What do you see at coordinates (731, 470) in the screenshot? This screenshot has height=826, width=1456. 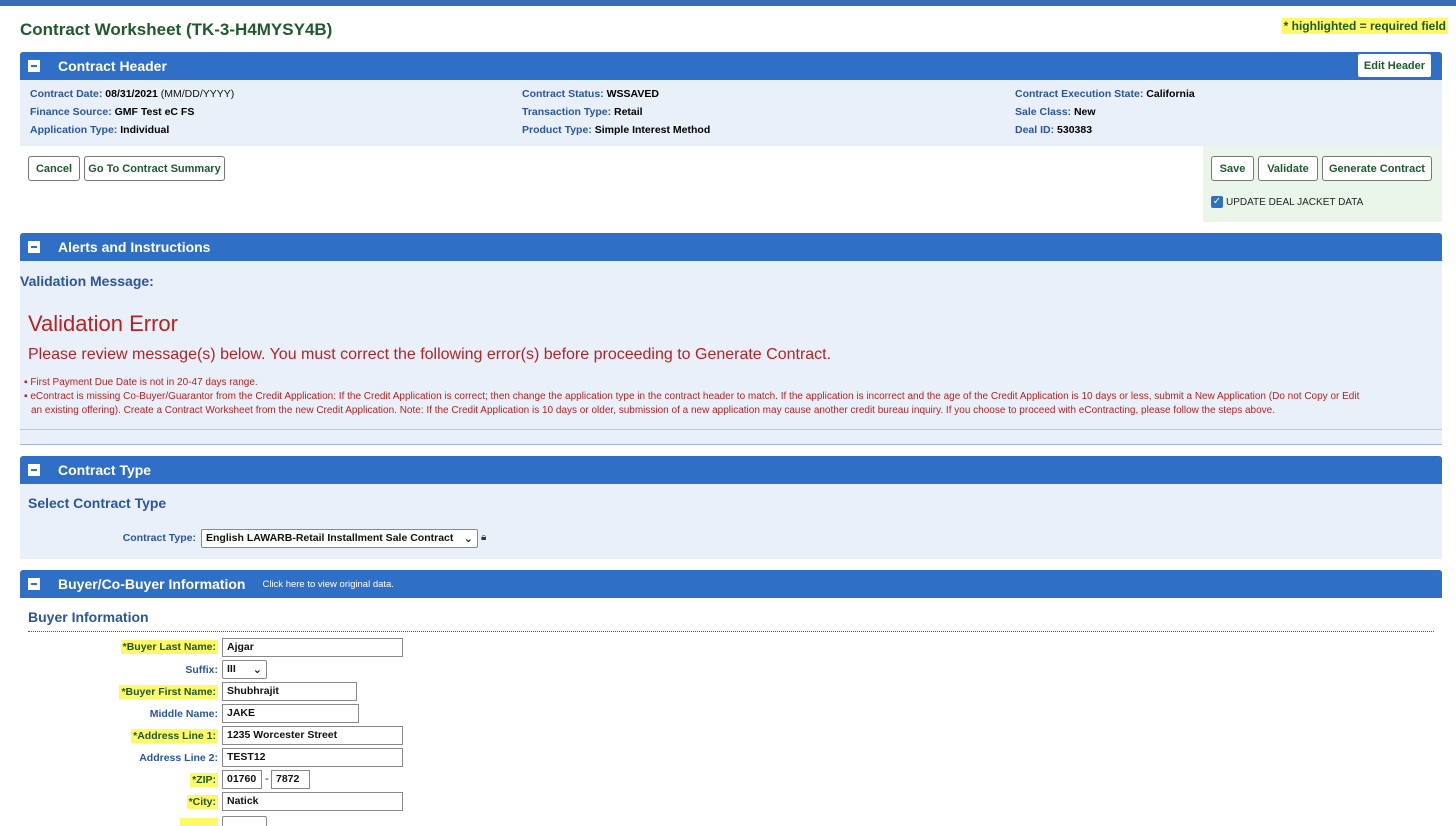 I see `contract-type-bar: Contract Type` at bounding box center [731, 470].